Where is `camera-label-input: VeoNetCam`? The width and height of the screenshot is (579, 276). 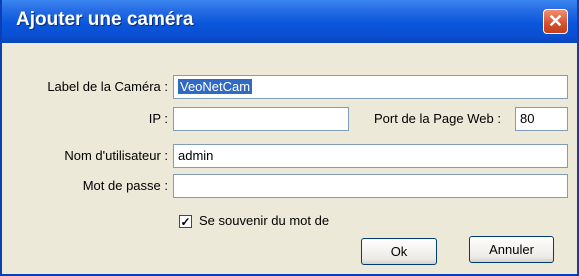
camera-label-input: VeoNetCam is located at coordinates (370, 87).